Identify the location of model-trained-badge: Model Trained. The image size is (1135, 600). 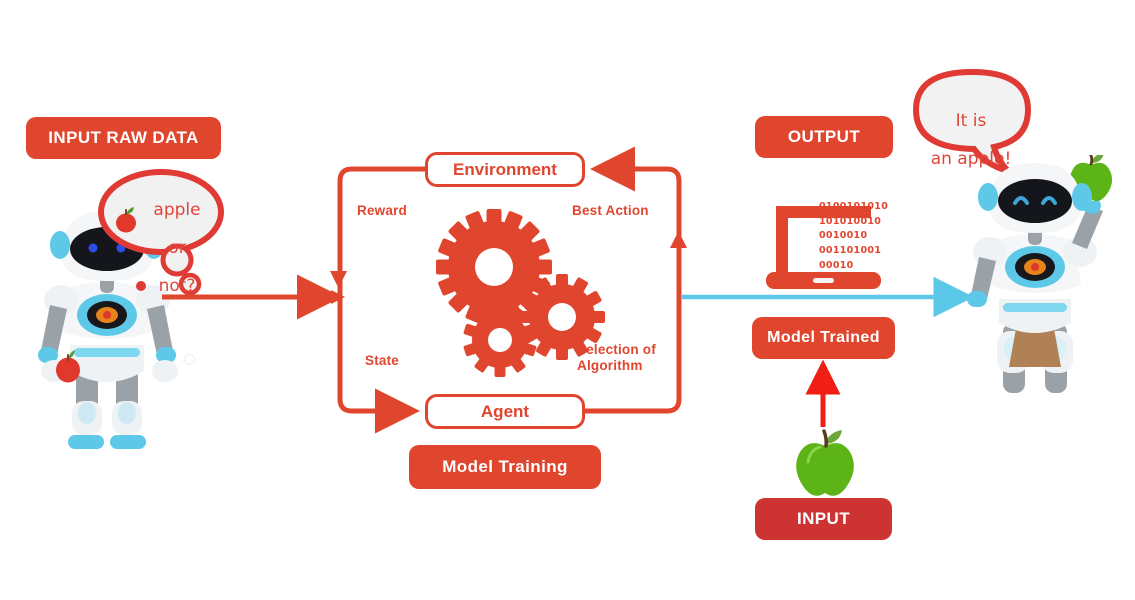
(823, 338).